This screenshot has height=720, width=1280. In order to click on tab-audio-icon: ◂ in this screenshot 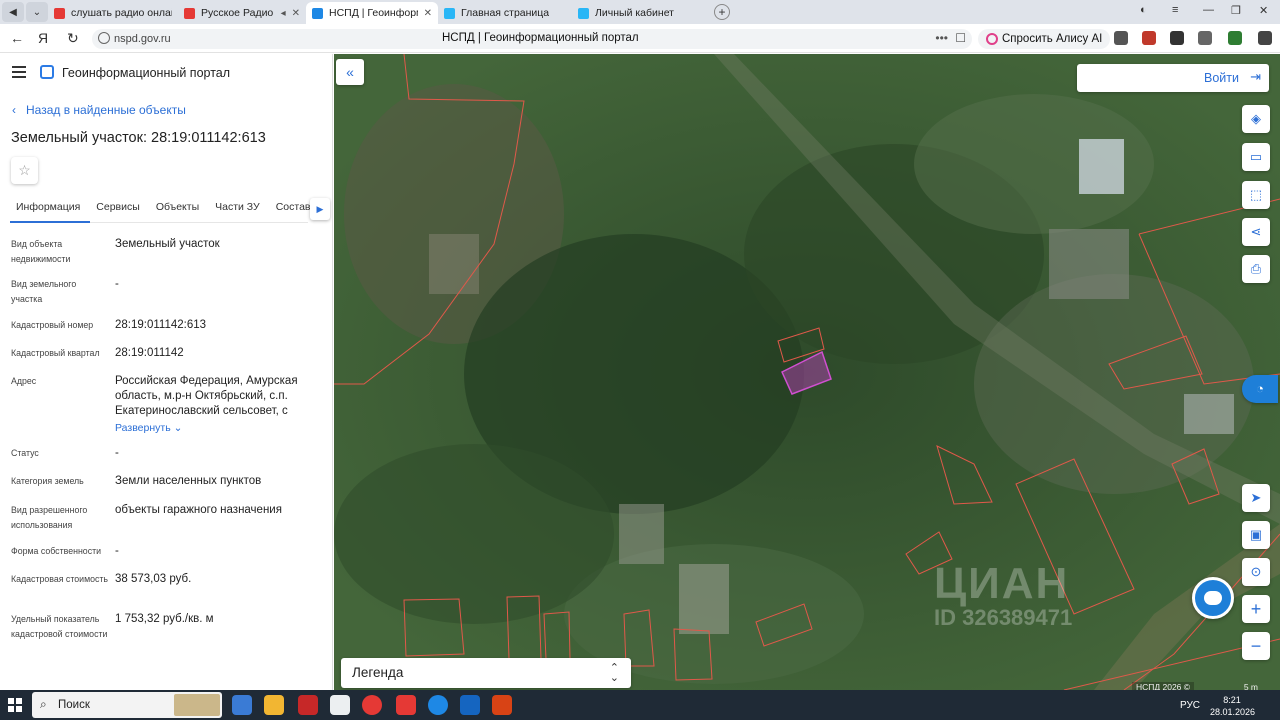, I will do `click(283, 13)`.